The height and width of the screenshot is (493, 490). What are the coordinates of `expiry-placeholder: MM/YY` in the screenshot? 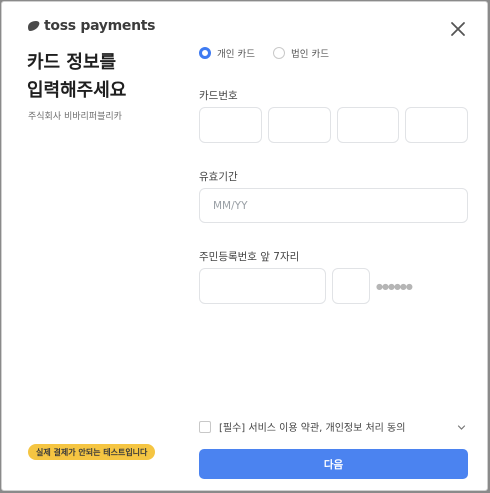 It's located at (230, 205).